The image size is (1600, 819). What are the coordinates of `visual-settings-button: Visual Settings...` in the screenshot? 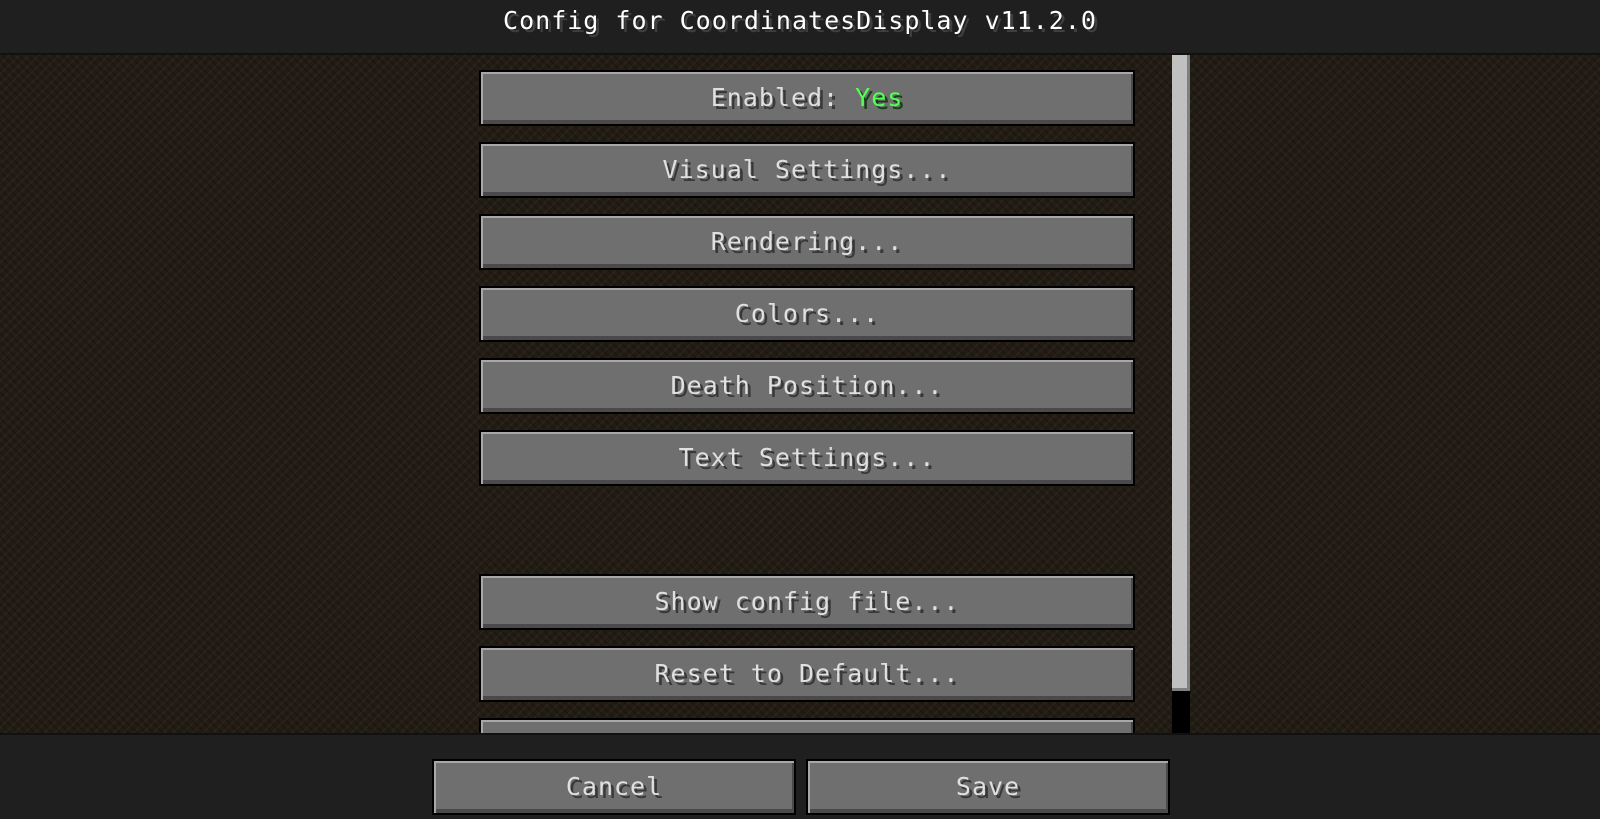 It's located at (807, 170).